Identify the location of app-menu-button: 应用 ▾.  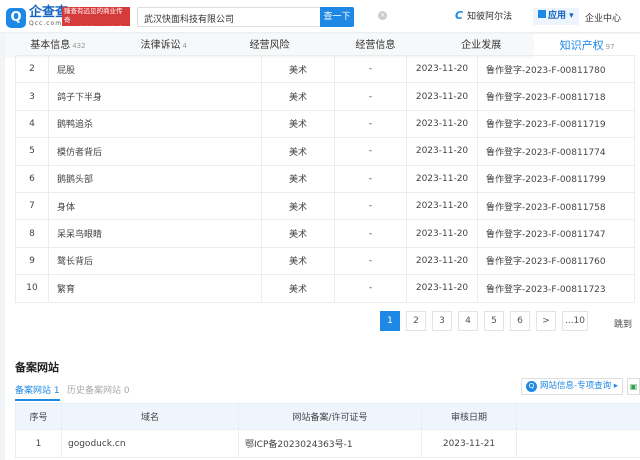
(556, 16).